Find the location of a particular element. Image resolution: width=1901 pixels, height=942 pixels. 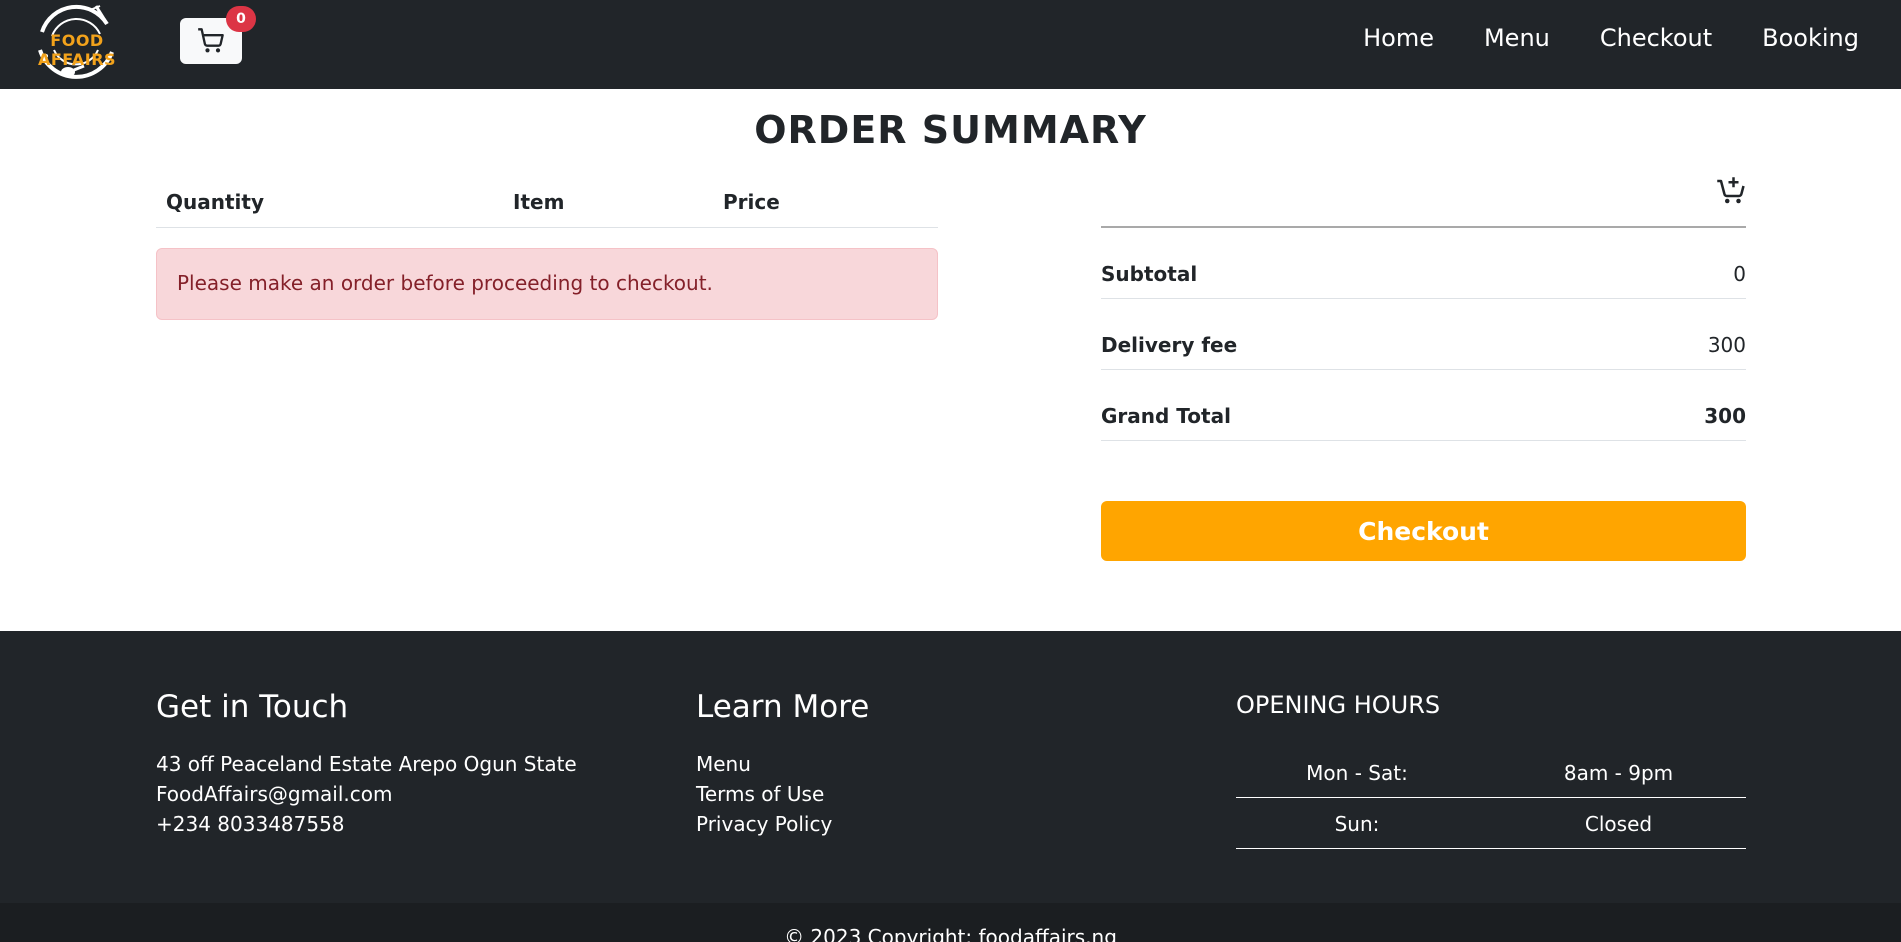

hours-time: Closed is located at coordinates (1618, 824).